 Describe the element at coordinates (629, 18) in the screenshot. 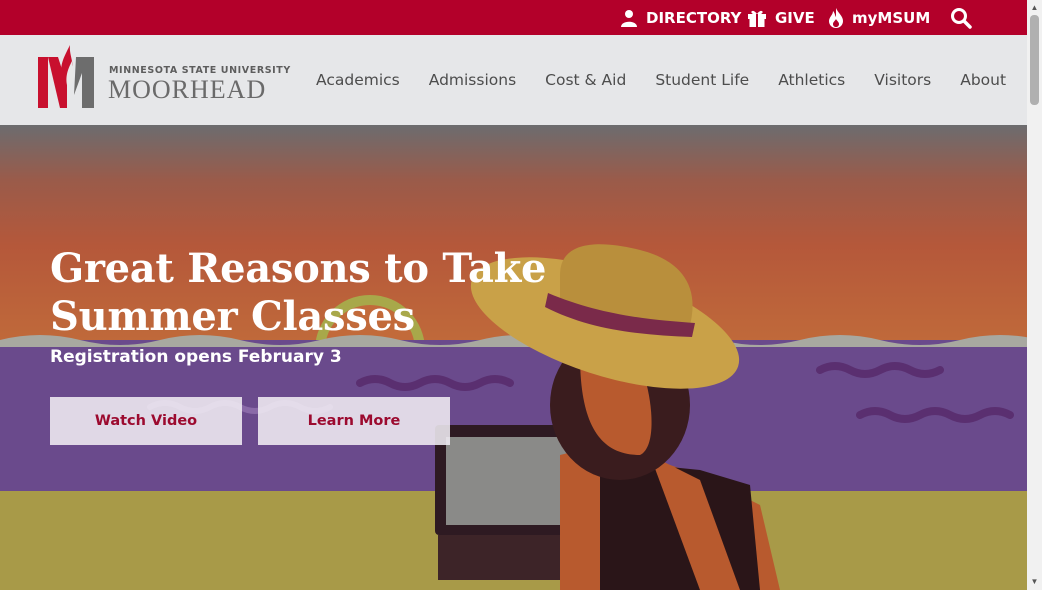

I see `person-icon` at that location.